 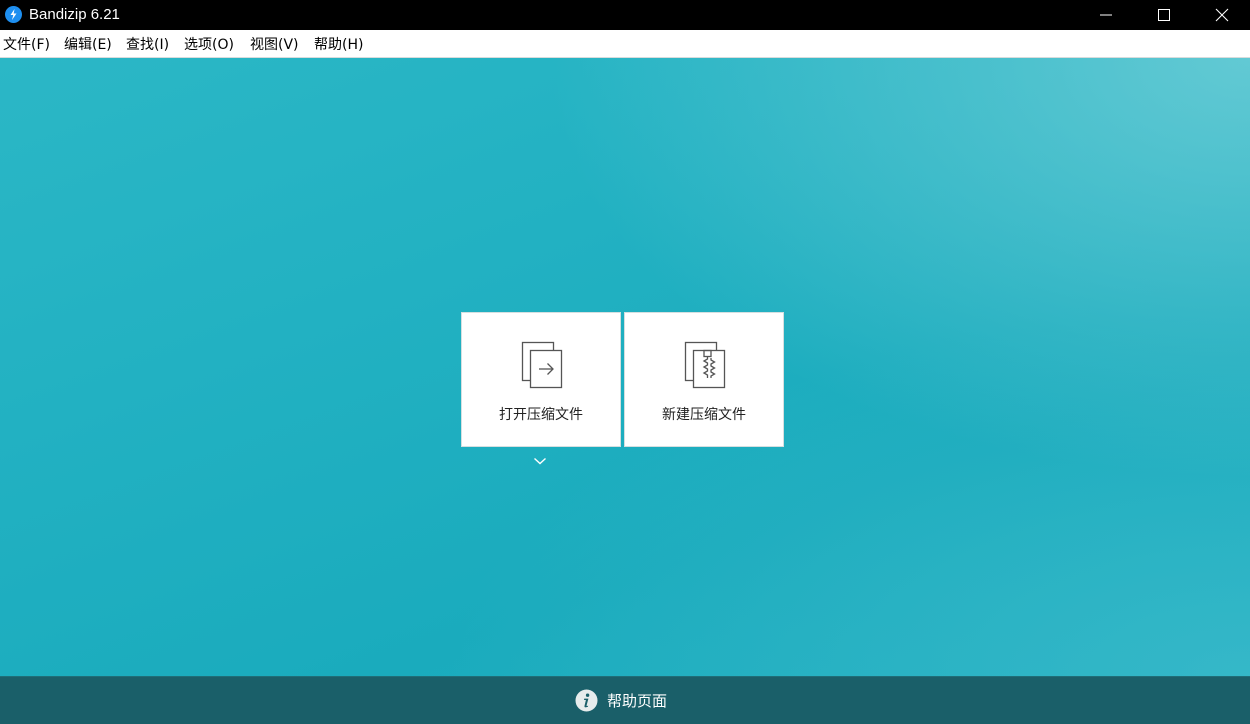 I want to click on menu-view: 视图(V), so click(x=274, y=45).